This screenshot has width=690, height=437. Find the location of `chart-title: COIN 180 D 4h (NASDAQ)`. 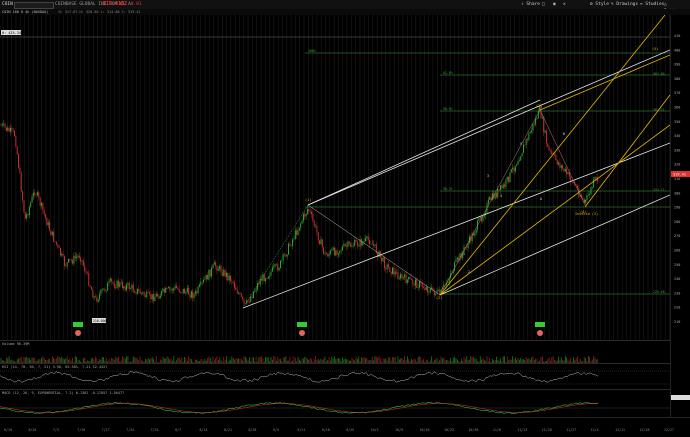

chart-title: COIN 180 D 4h (NASDAQ) is located at coordinates (25, 12).